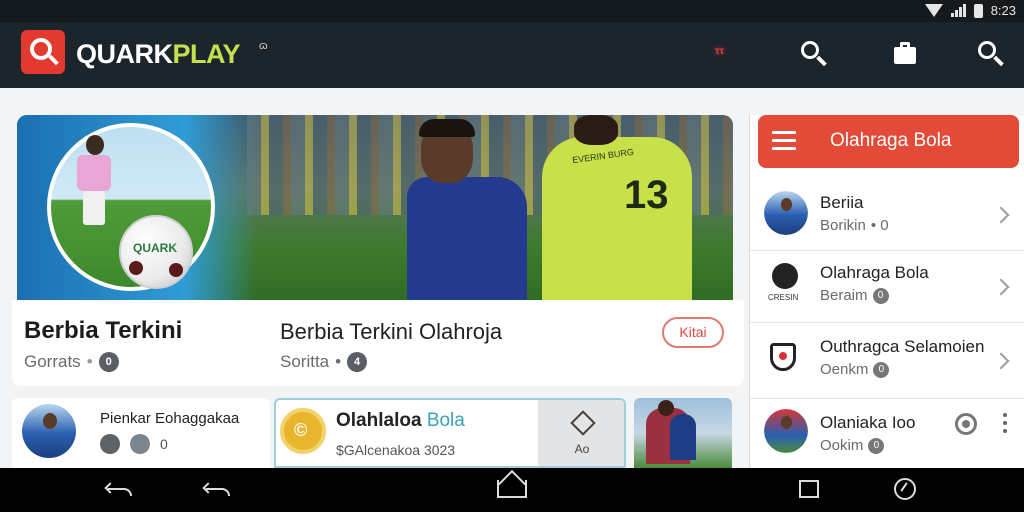  I want to click on hero-meta-2: Soritta • 4, so click(324, 362).